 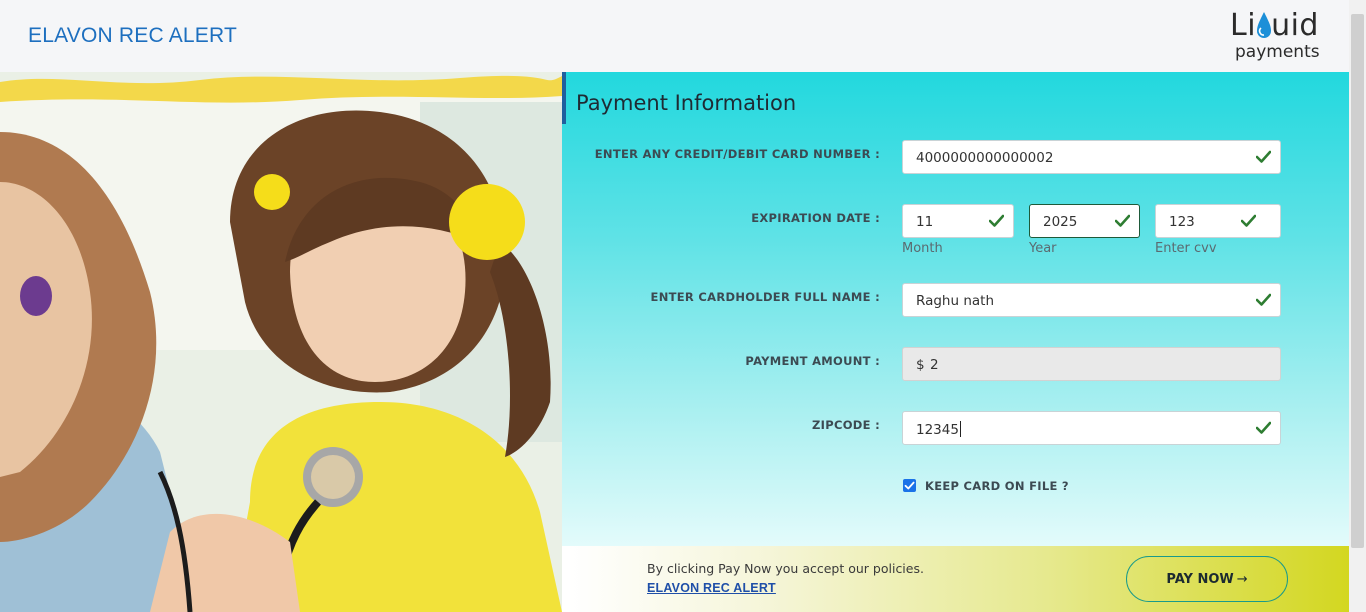 What do you see at coordinates (711, 588) in the screenshot?
I see `policy-link: ELAVON REC ALERT` at bounding box center [711, 588].